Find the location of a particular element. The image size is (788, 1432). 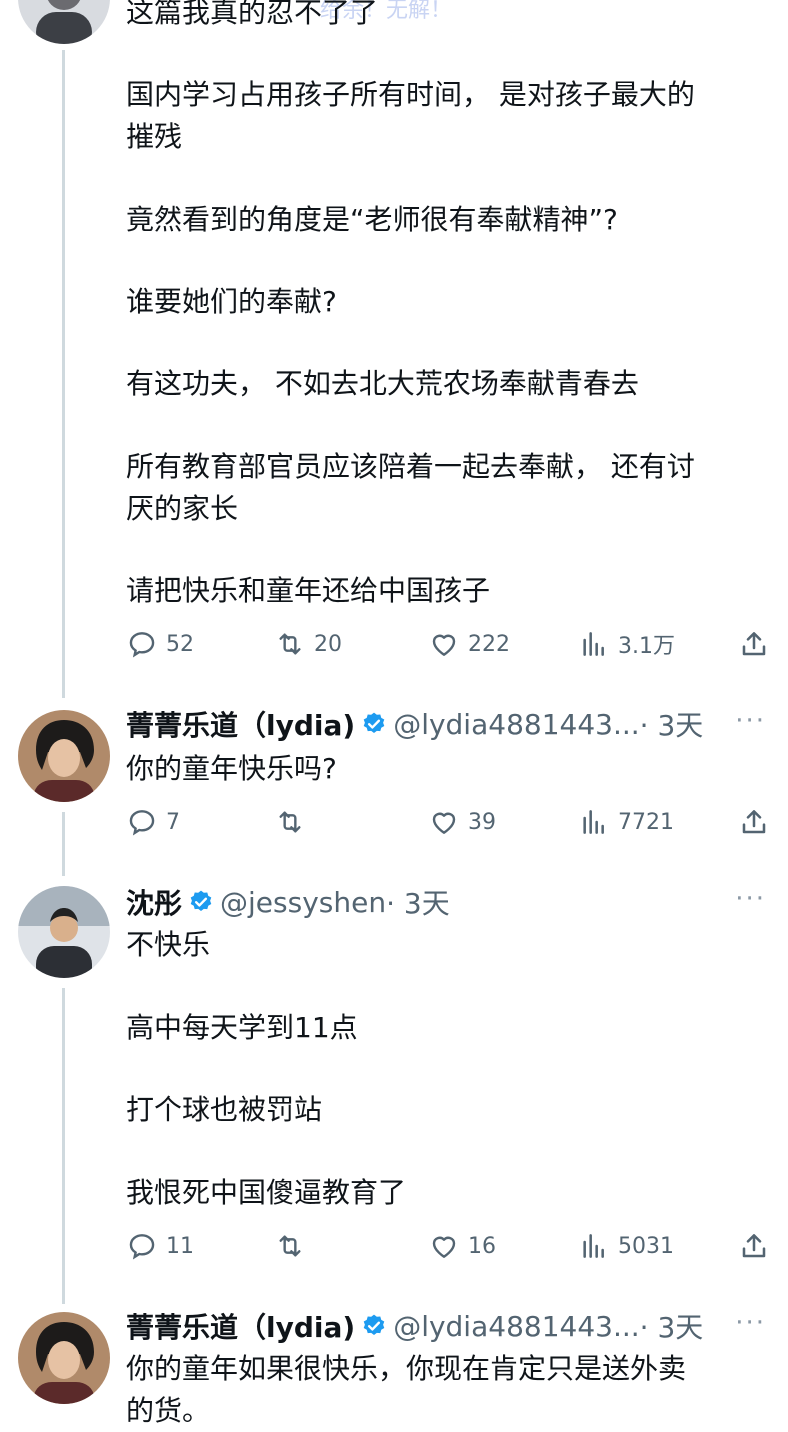

views-button: 5031 is located at coordinates (626, 1246).